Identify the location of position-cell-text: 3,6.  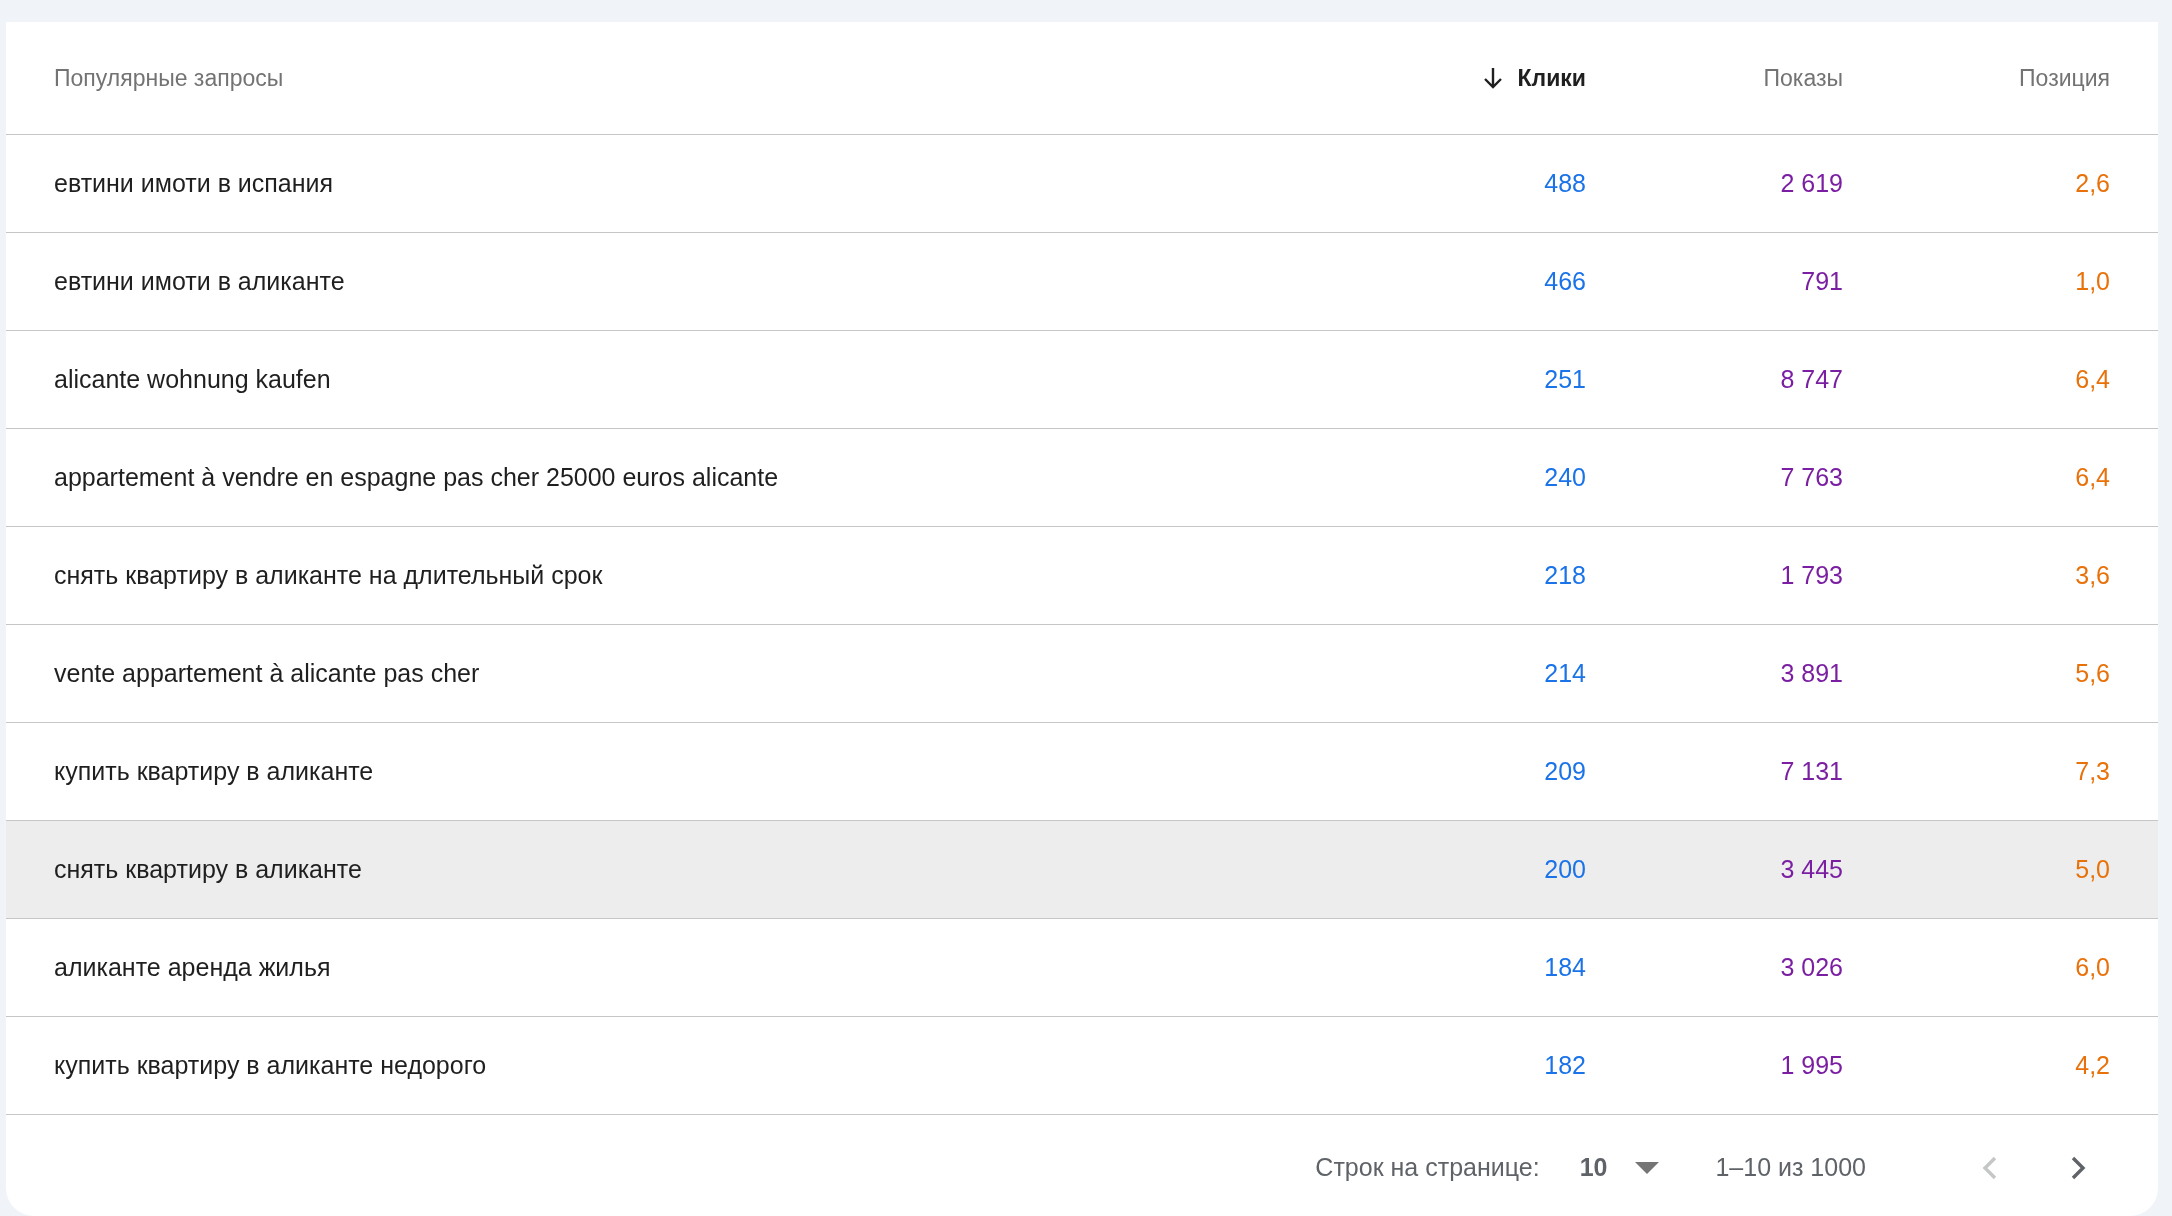
(2092, 575).